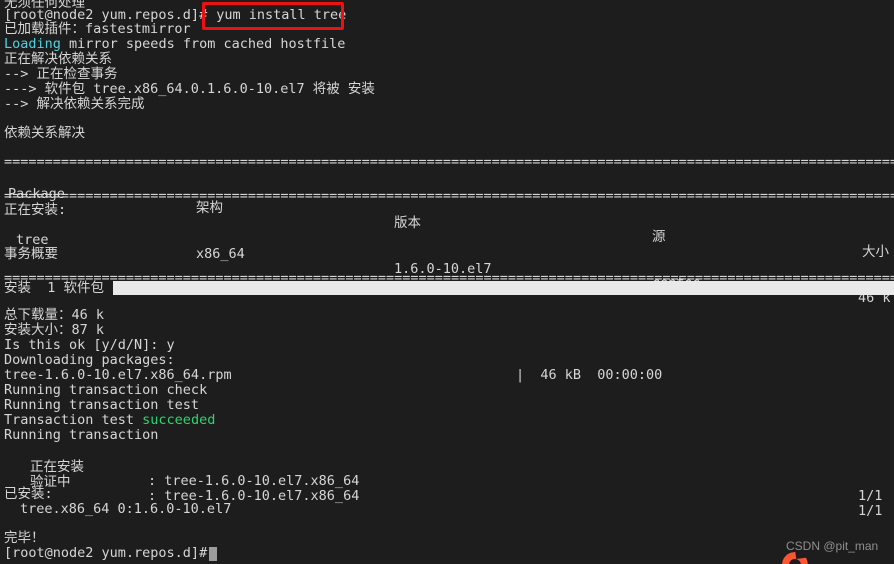 The width and height of the screenshot is (894, 564). Describe the element at coordinates (58, 59) in the screenshot. I see `terminal-line-resolving-deps: 正在解决依赖关系` at that location.